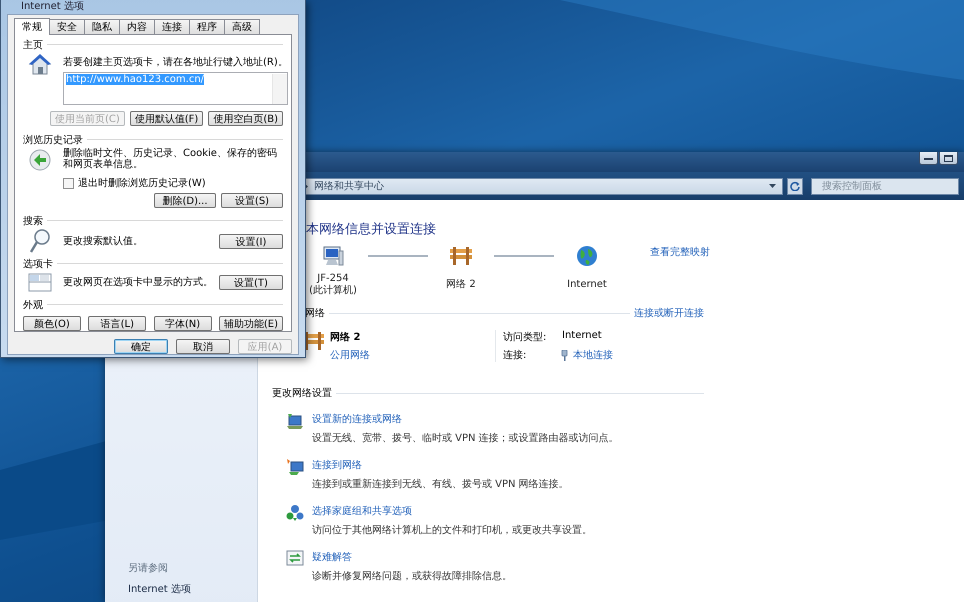  I want to click on task-link: 选择家庭组和共享选项, so click(452, 511).